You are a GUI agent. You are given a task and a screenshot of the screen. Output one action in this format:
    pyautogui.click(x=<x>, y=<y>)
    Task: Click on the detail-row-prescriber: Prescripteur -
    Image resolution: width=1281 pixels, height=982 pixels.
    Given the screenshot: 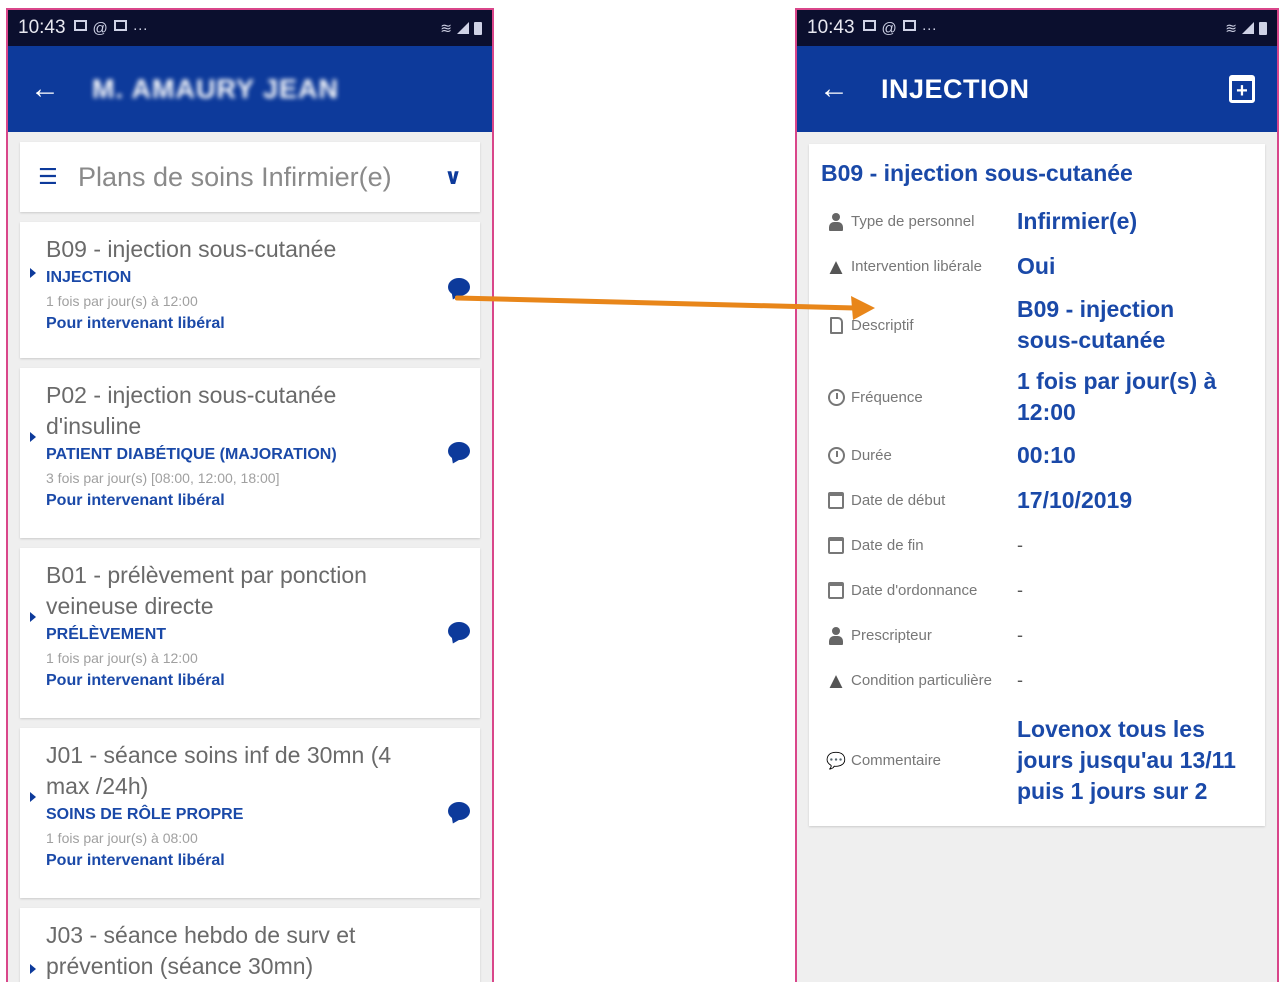 What is the action you would take?
    pyautogui.click(x=1038, y=635)
    